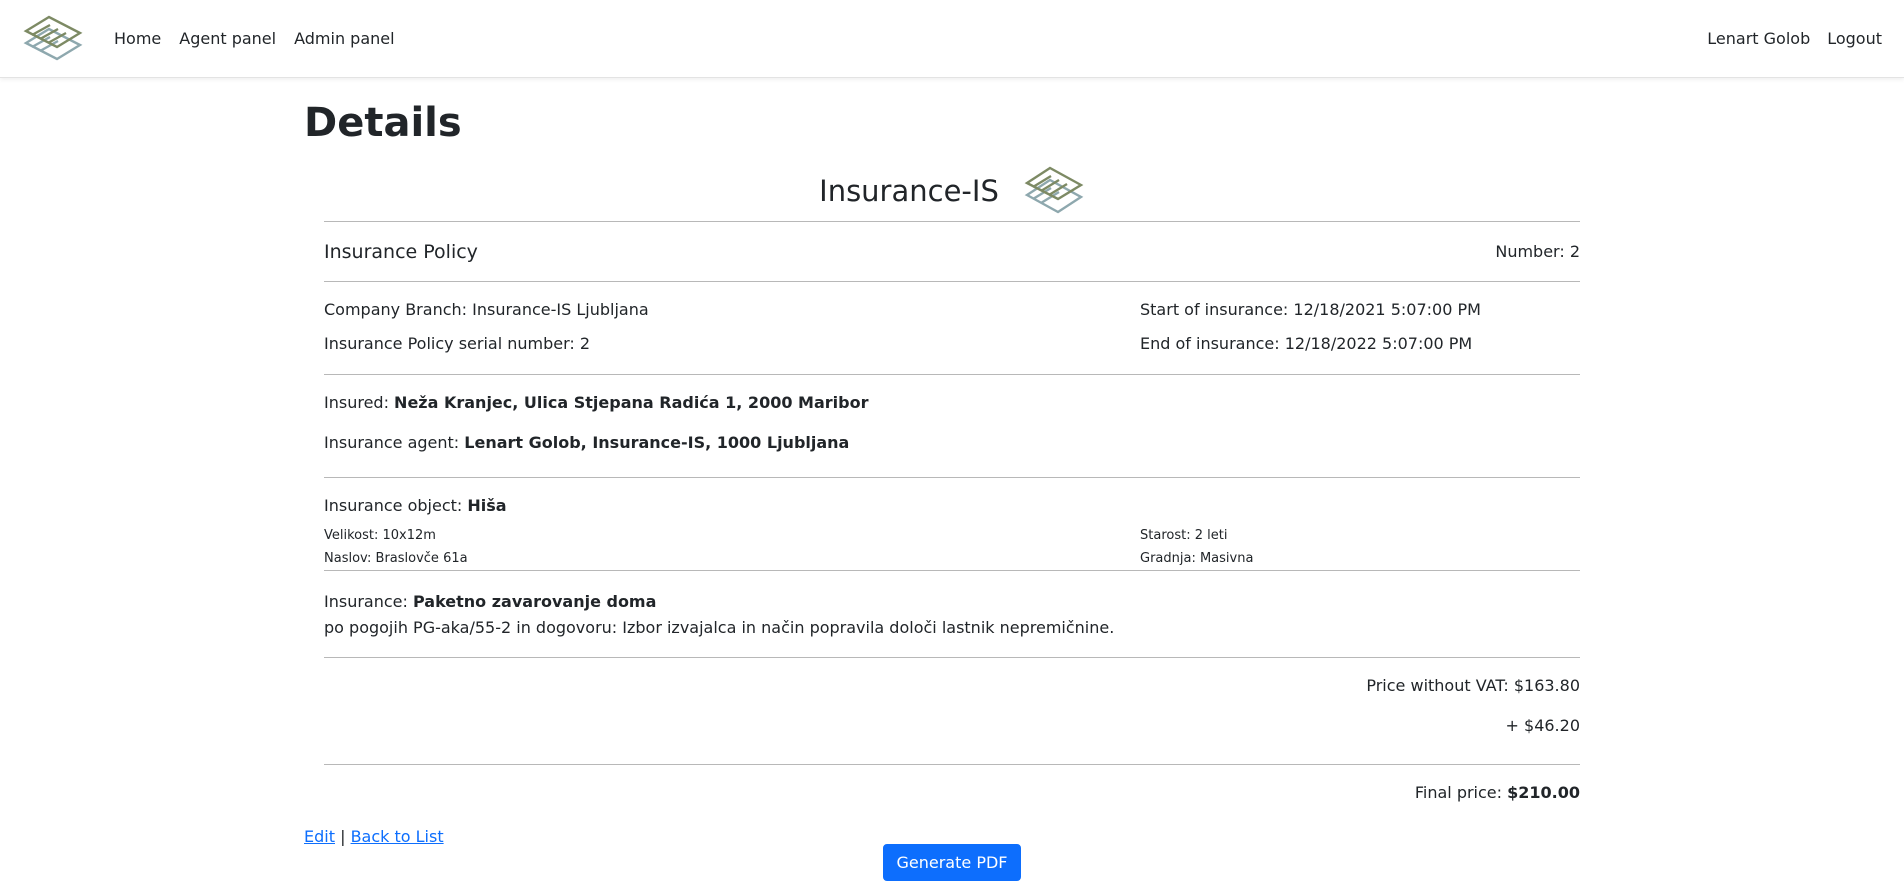  I want to click on vat-amount: + $46.20, so click(1542, 725).